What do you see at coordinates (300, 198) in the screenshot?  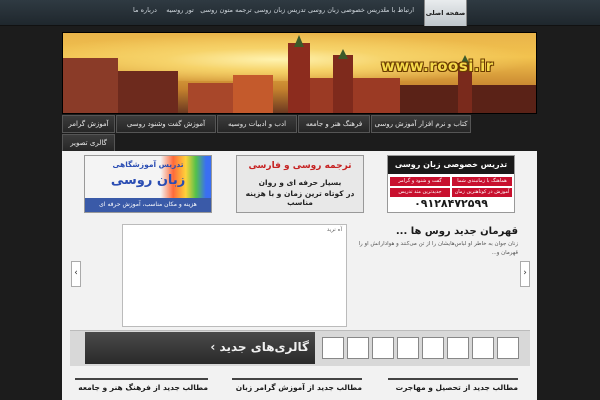 I see `ad-translation-line3: در کوتاه ترین زمان و با هزینه مناسب` at bounding box center [300, 198].